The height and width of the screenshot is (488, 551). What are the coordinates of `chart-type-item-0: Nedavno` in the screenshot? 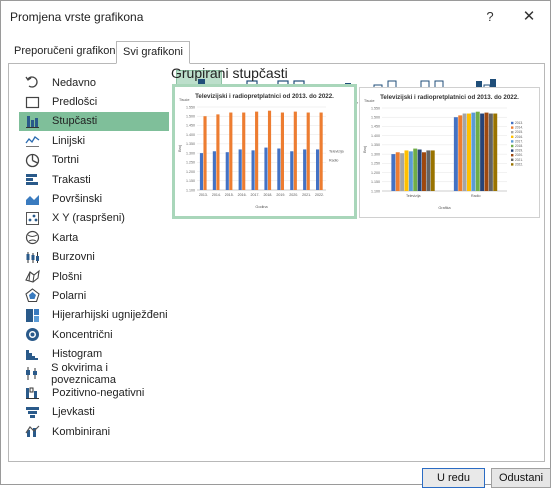 It's located at (94, 82).